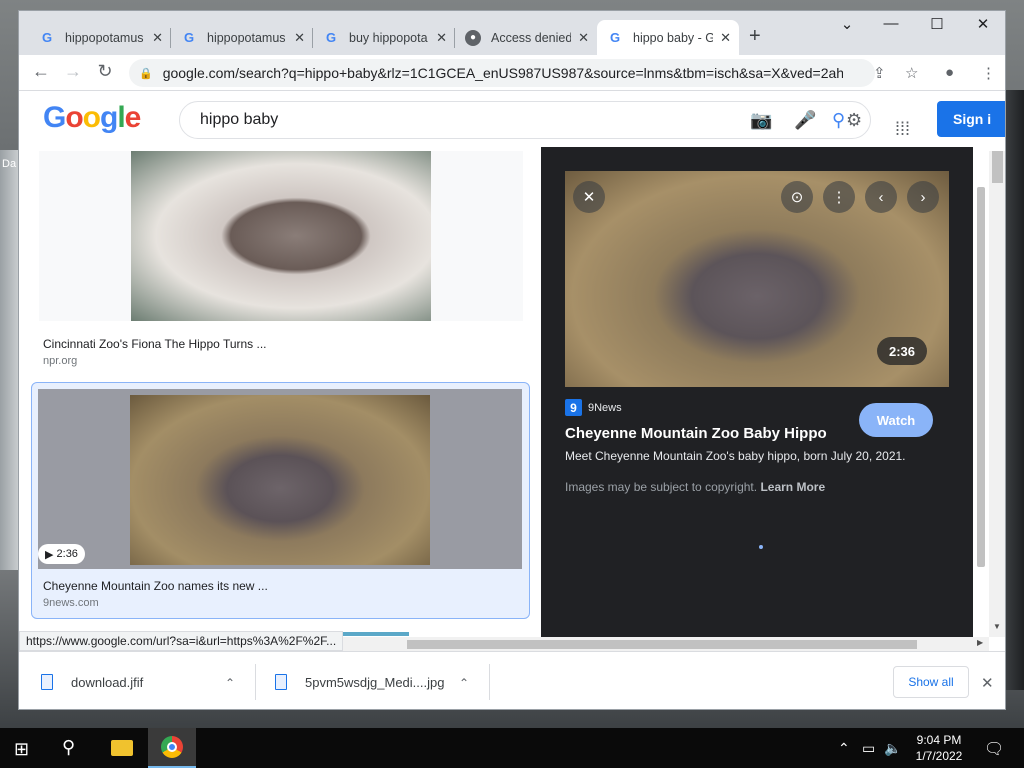 The height and width of the screenshot is (768, 1024). I want to click on result-source: 9news.com, so click(71, 603).